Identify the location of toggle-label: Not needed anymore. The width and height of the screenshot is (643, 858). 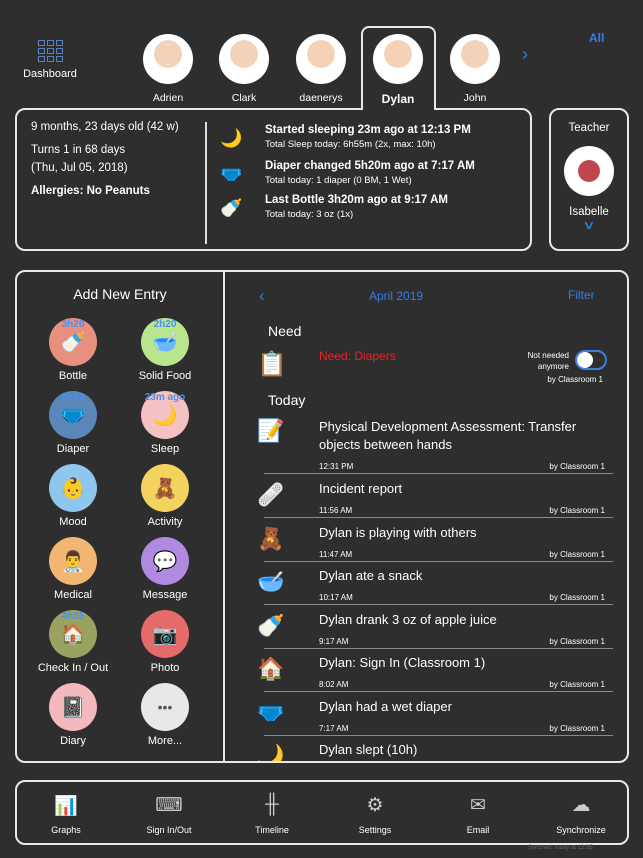
(548, 361).